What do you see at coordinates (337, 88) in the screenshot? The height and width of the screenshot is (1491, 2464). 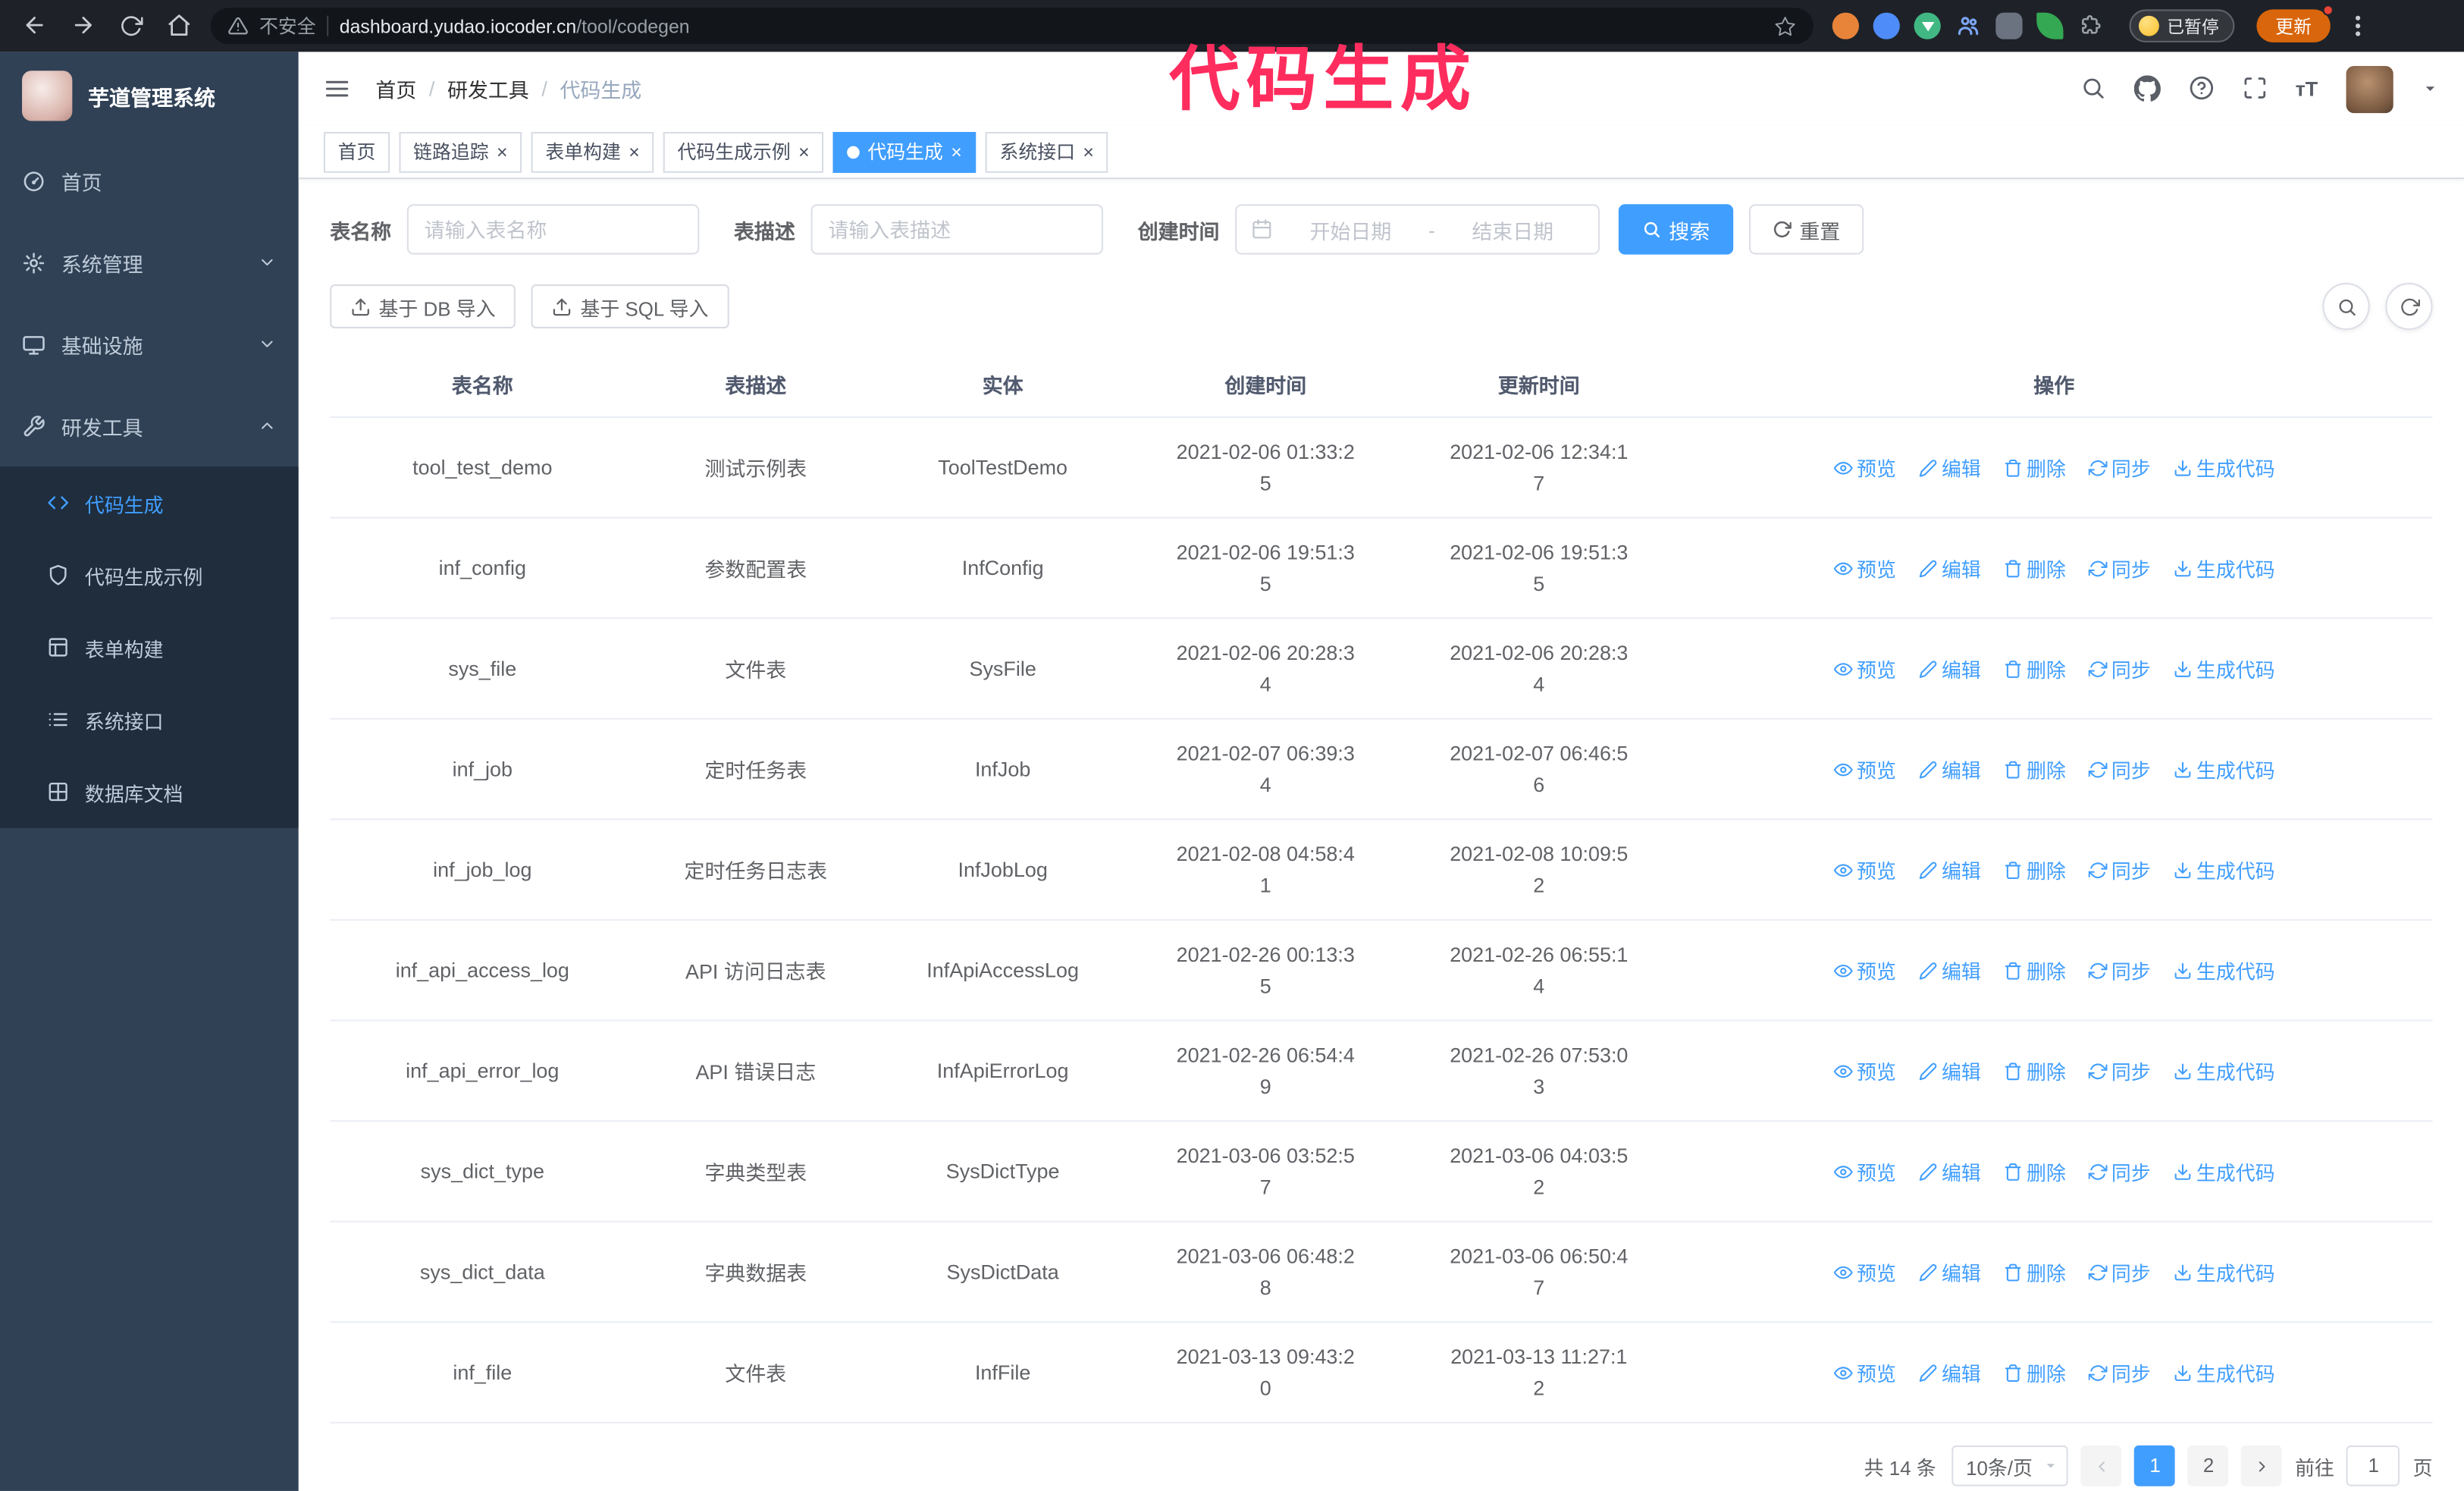 I see `sidebar-toggle-button` at bounding box center [337, 88].